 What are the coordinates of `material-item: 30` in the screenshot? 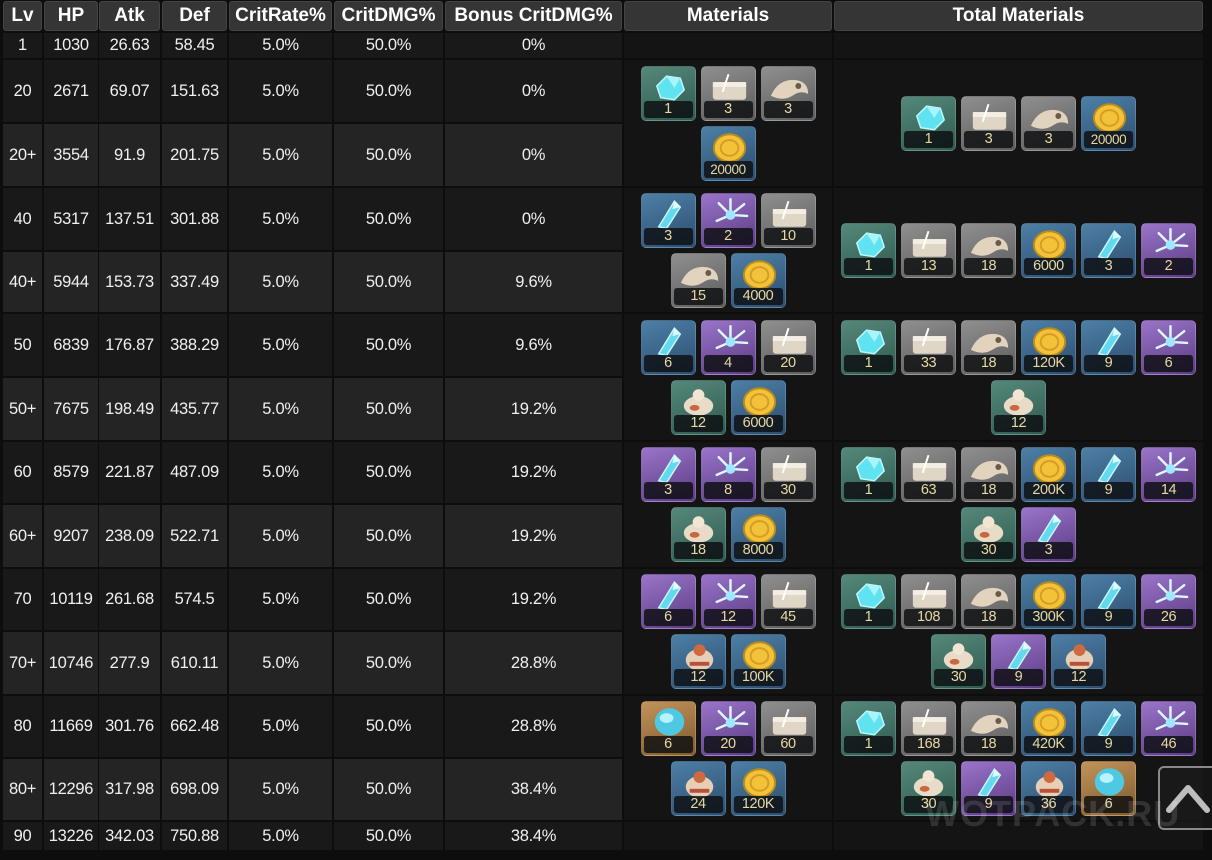 It's located at (988, 534).